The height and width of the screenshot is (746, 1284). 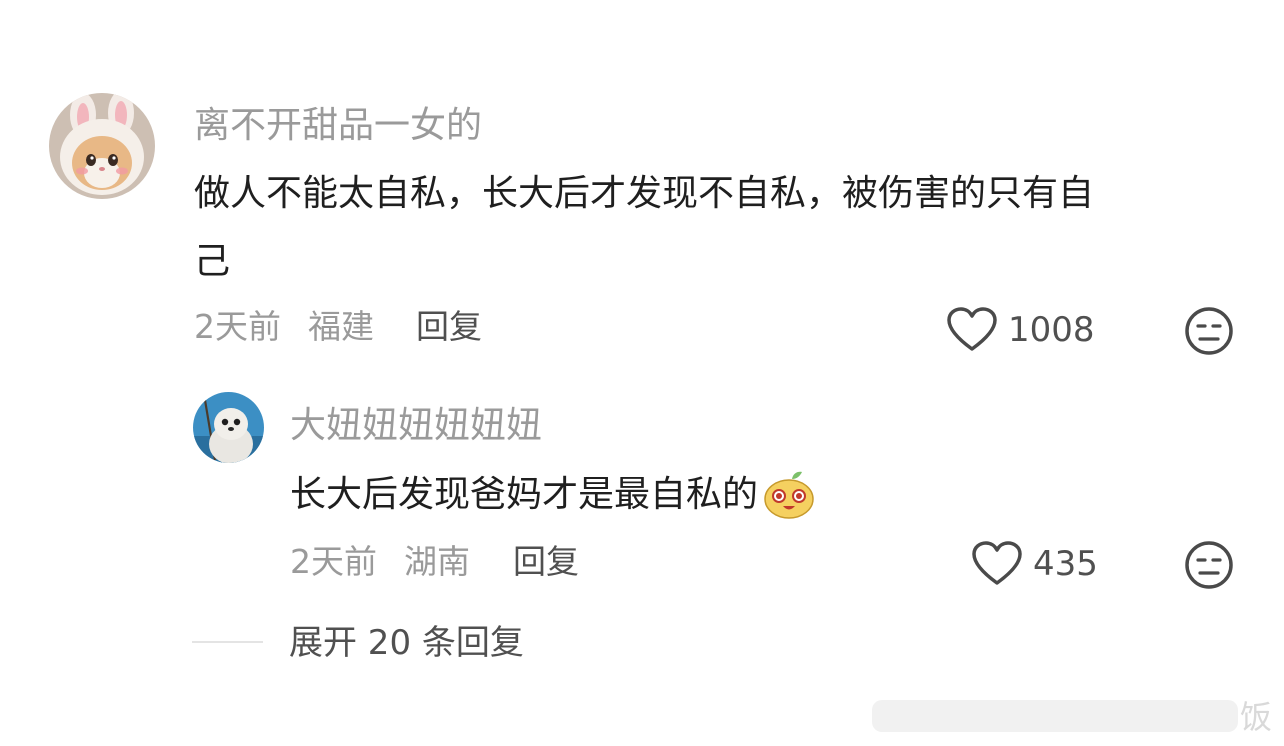 I want to click on reply-dislike-button, so click(x=1209, y=567).